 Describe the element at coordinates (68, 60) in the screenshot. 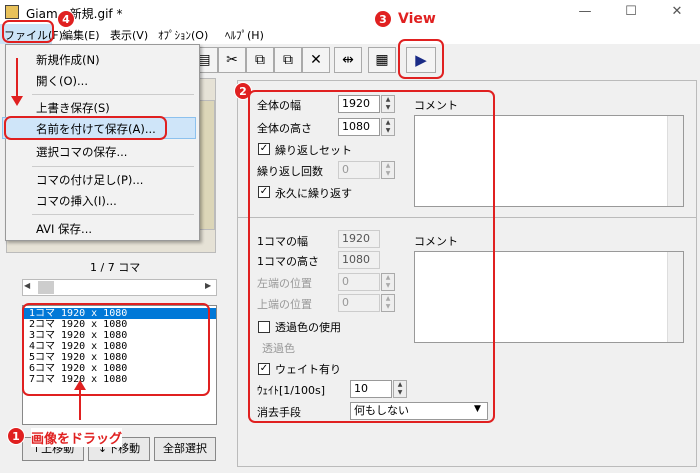

I see `menu-item-new: 新規作成(N)` at that location.